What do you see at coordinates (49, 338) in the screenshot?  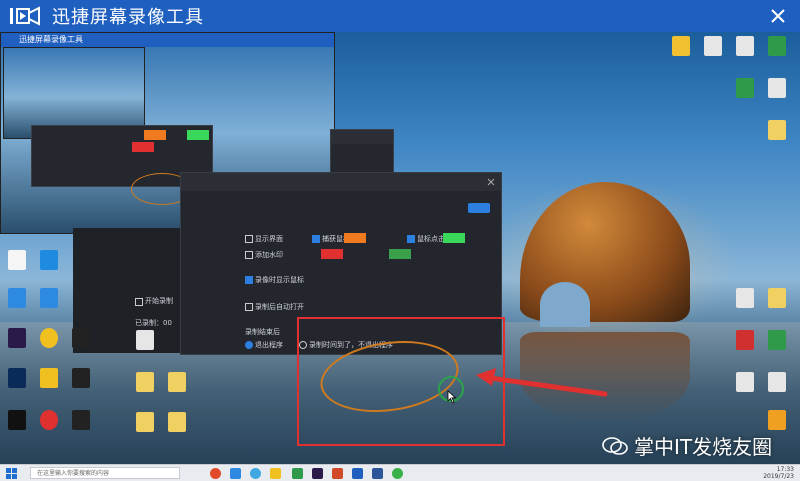 I see `qq-icon` at bounding box center [49, 338].